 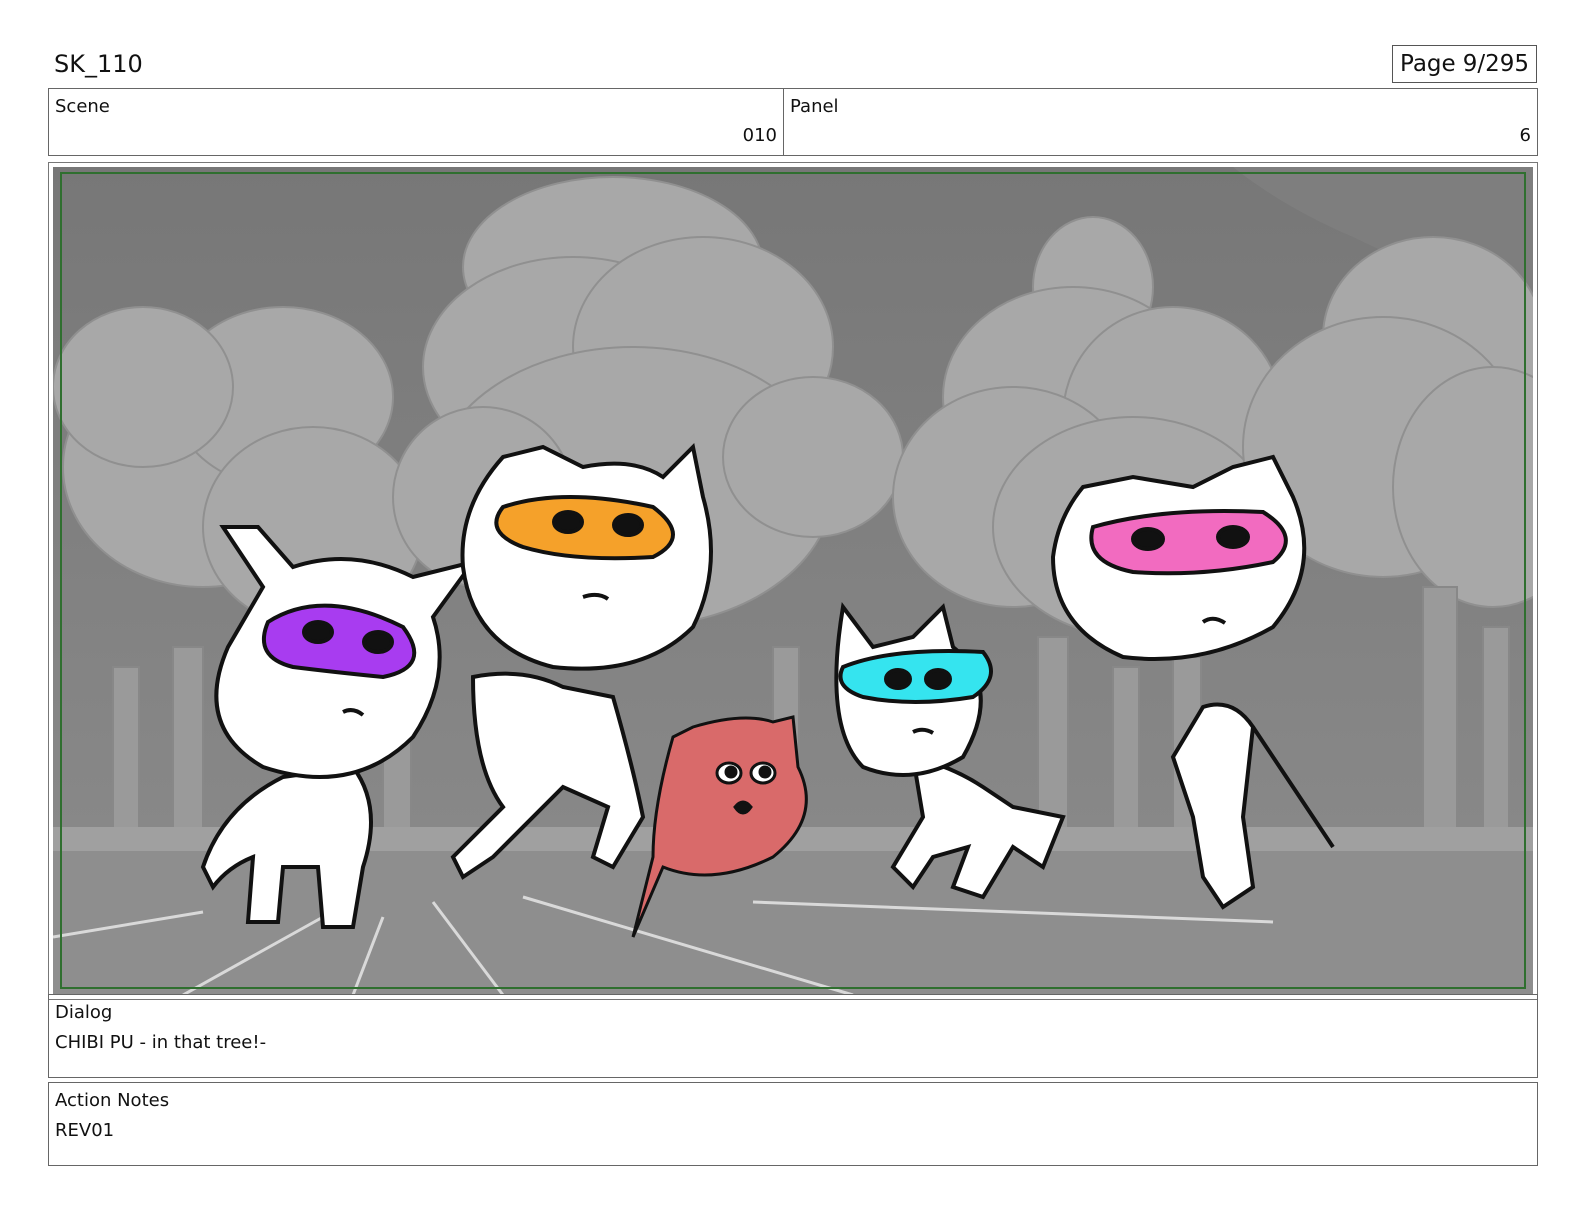 I want to click on panel-value: 6, so click(x=1525, y=135).